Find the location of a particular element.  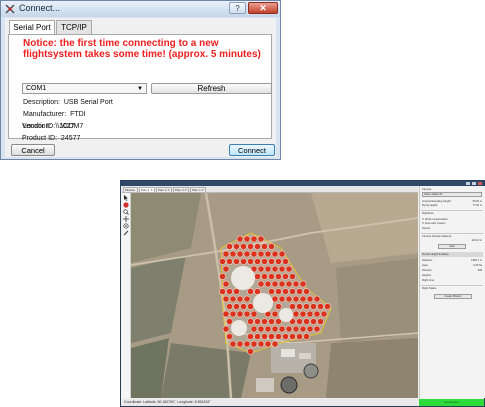

tab-plan-1: Plan 1 ✕ is located at coordinates (147, 189).